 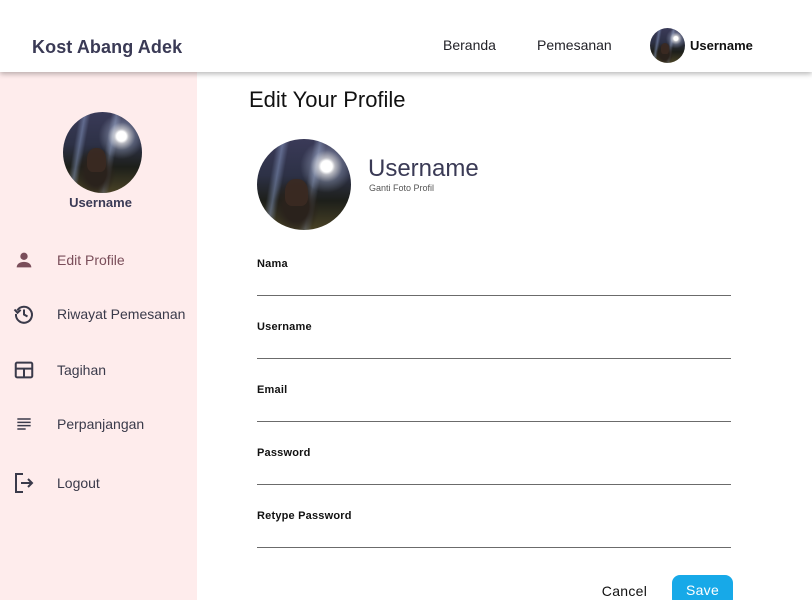 What do you see at coordinates (24, 370) in the screenshot?
I see `table-icon` at bounding box center [24, 370].